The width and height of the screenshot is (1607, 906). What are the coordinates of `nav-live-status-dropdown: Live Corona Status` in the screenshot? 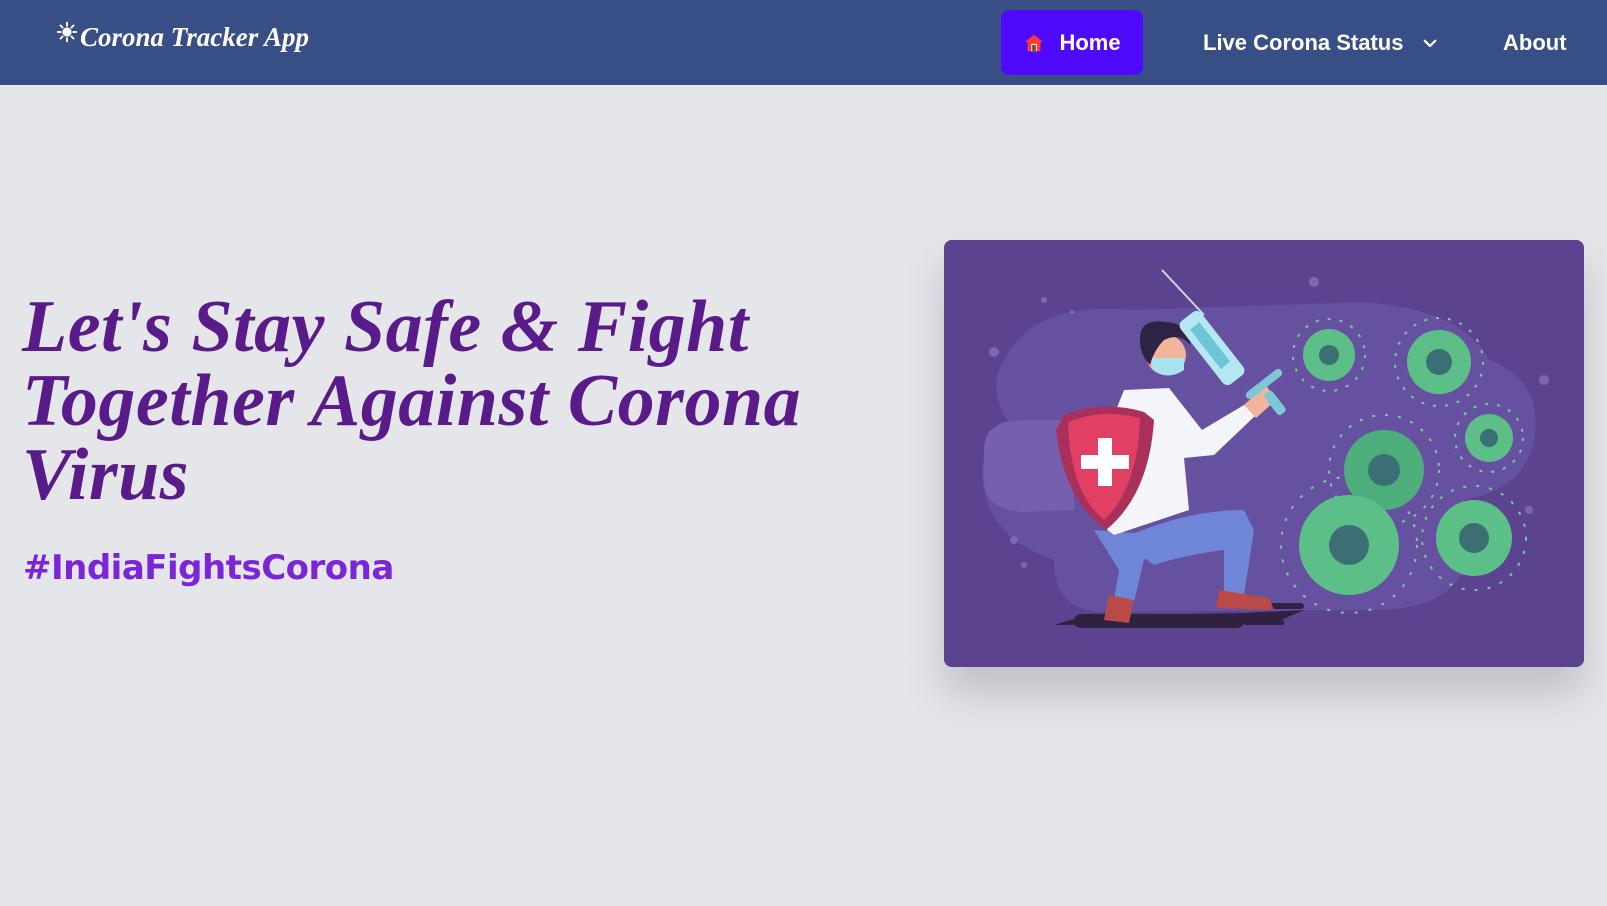 It's located at (1323, 42).